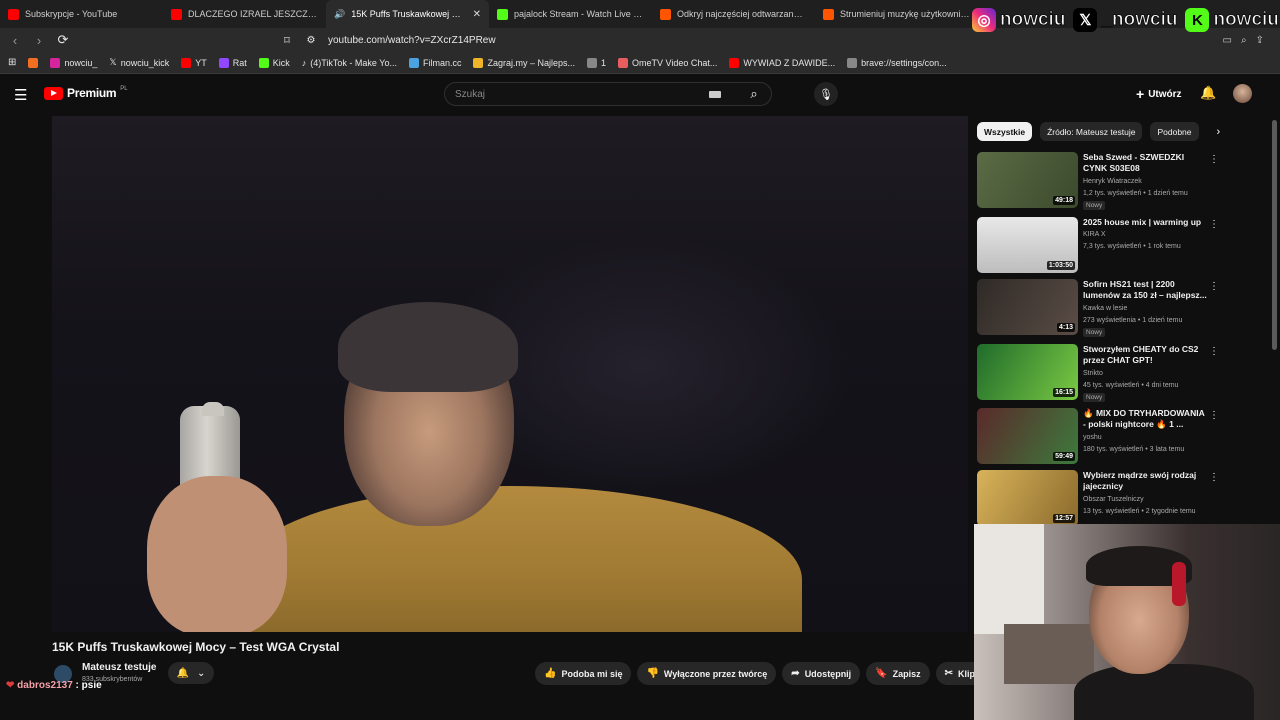 Image resolution: width=1280 pixels, height=720 pixels. Describe the element at coordinates (1027, 436) in the screenshot. I see `video-thumbnail: 59:49` at that location.